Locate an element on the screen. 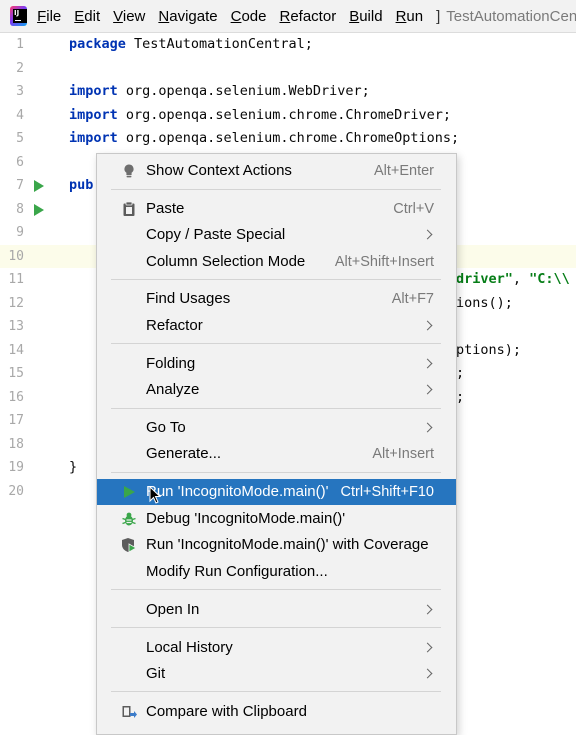  code-line-2: 2 is located at coordinates (288, 69).